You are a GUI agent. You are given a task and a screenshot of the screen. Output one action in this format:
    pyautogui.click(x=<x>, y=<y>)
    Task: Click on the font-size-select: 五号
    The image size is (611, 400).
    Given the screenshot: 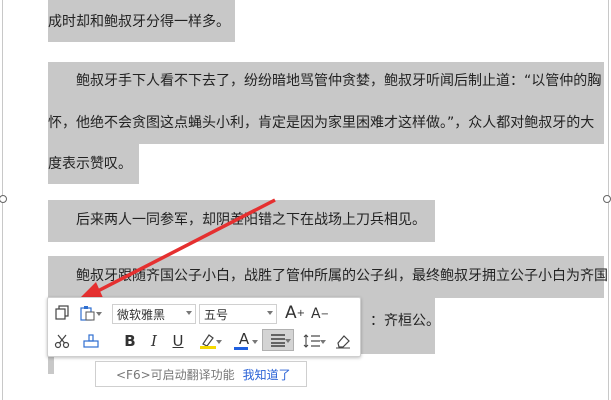 What is the action you would take?
    pyautogui.click(x=238, y=314)
    